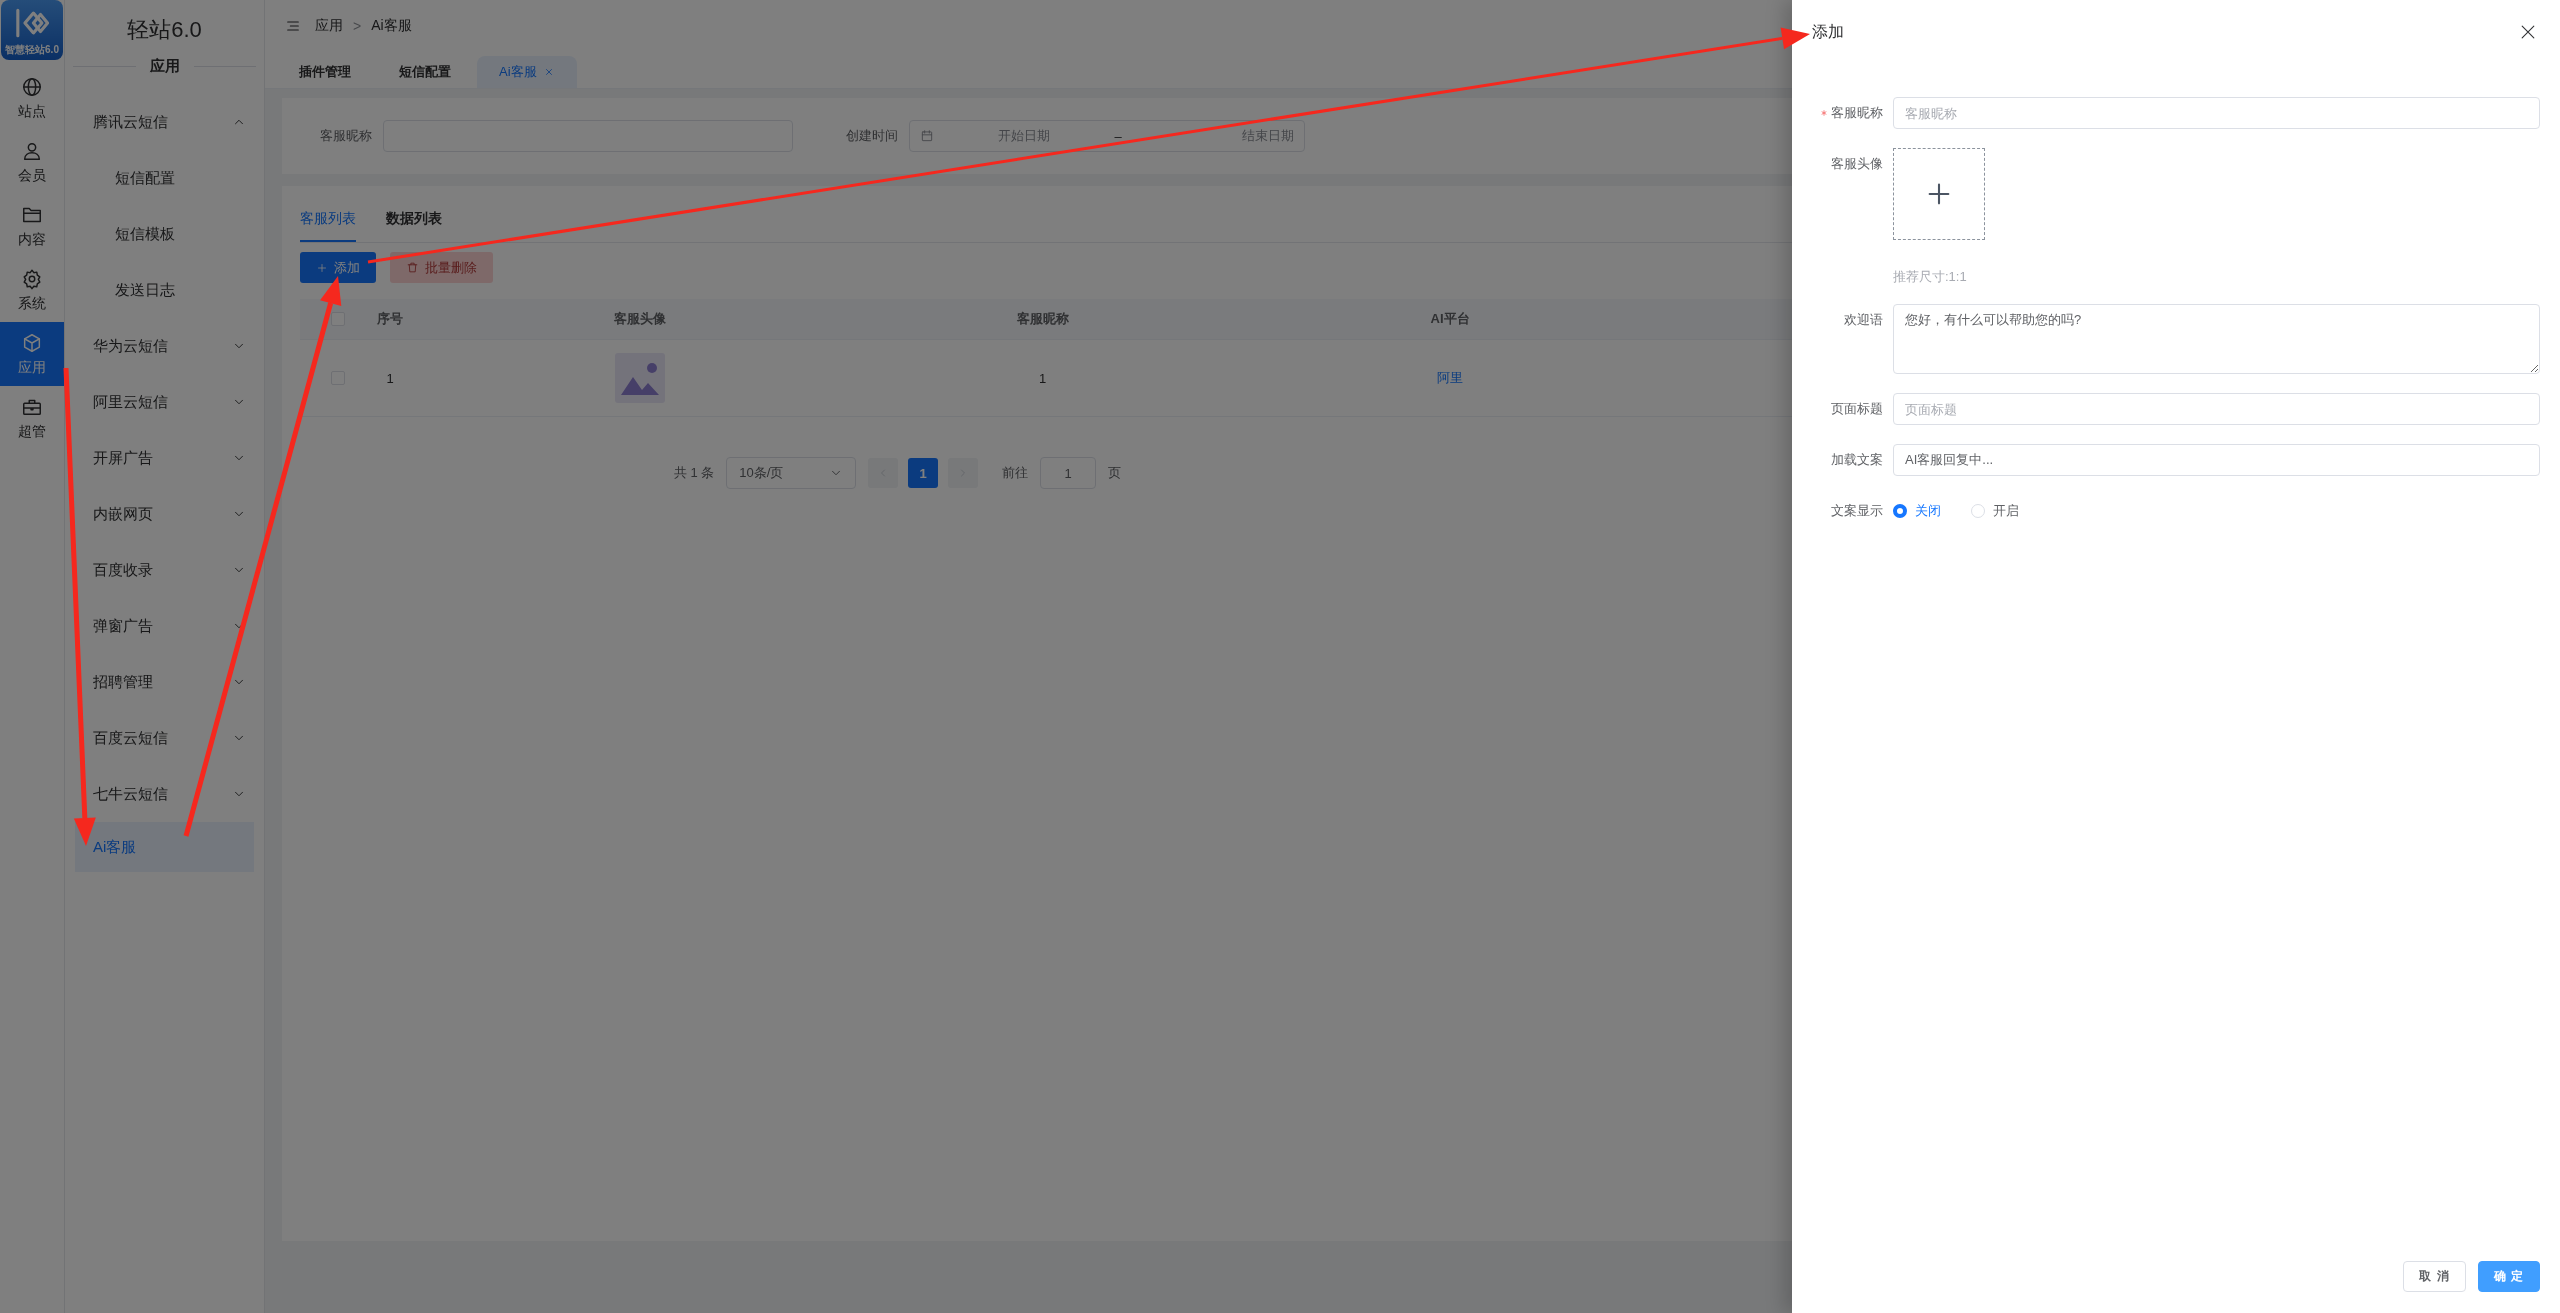  I want to click on drawer-title: 添加, so click(1828, 31).